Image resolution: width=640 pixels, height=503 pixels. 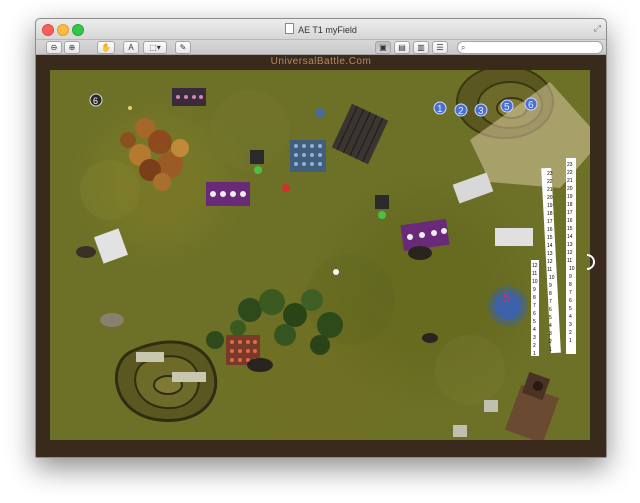 What do you see at coordinates (360, 134) in the screenshot?
I see `ruined-building` at bounding box center [360, 134].